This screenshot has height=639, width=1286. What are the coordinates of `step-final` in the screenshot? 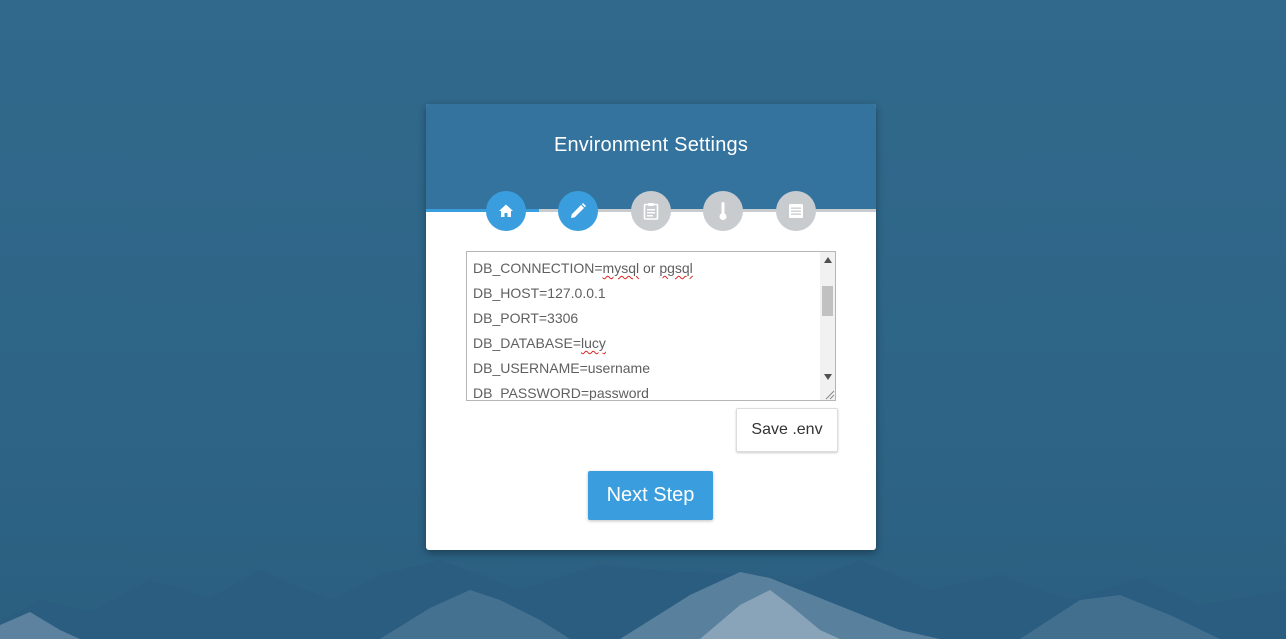 It's located at (796, 211).